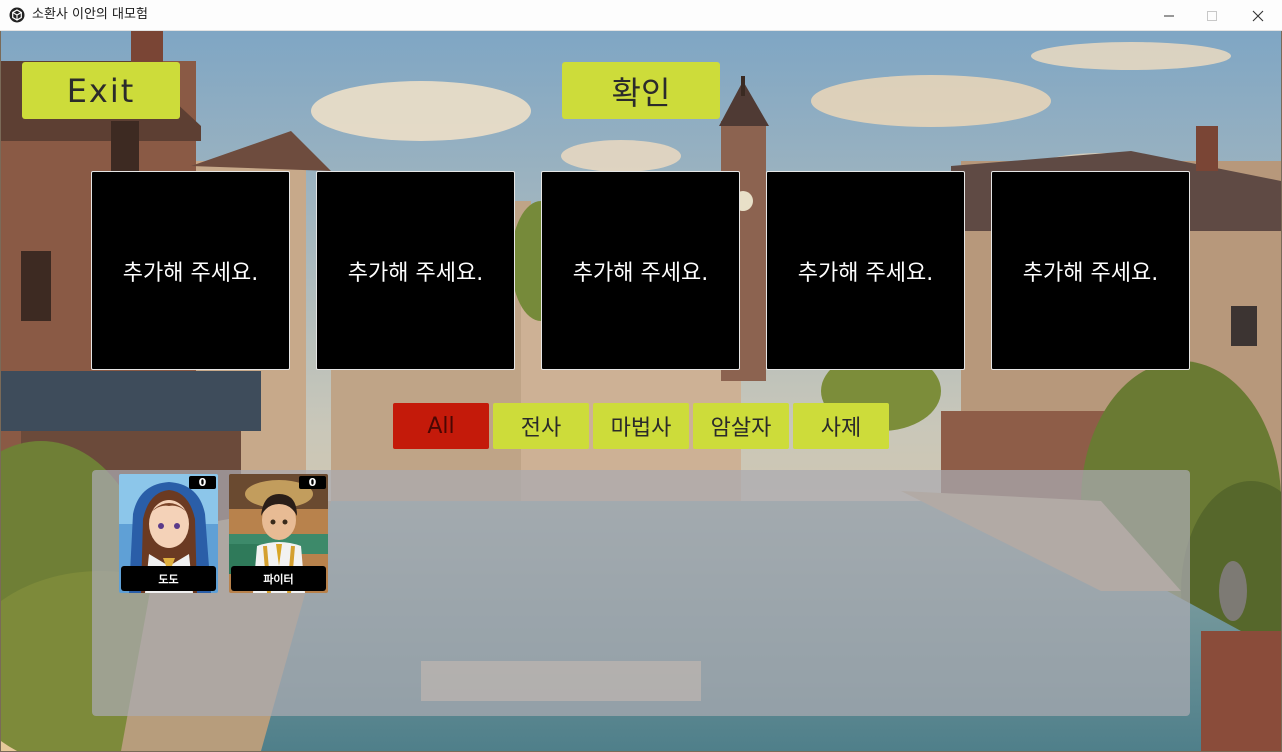 This screenshot has height=752, width=1282. Describe the element at coordinates (641, 426) in the screenshot. I see `tab-mage: 마법사` at that location.